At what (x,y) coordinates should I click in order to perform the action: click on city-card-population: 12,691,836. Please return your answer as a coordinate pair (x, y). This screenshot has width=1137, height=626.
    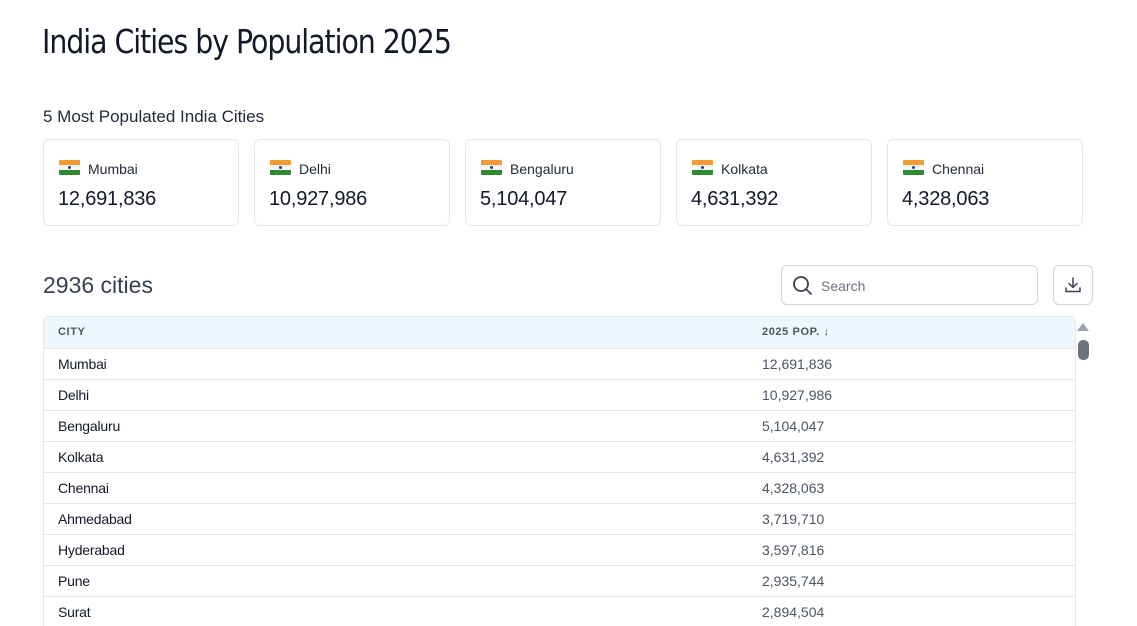
    Looking at the image, I should click on (107, 199).